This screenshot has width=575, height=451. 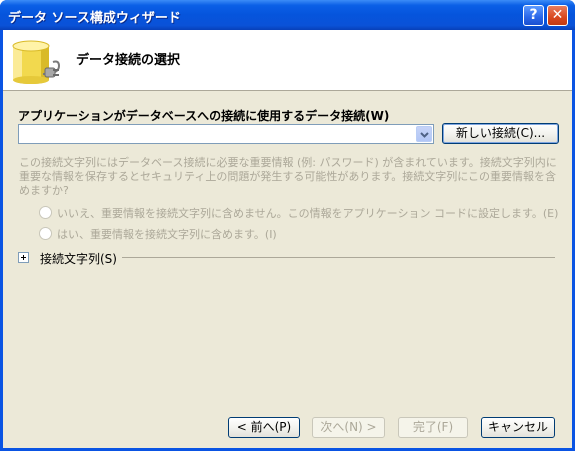 I want to click on title-bar: データ ソース構成ウィザード ? ✕, so click(x=287, y=15).